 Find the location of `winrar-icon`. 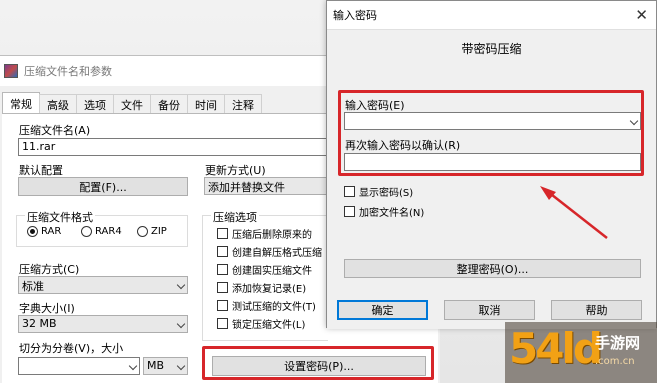

winrar-icon is located at coordinates (11, 71).